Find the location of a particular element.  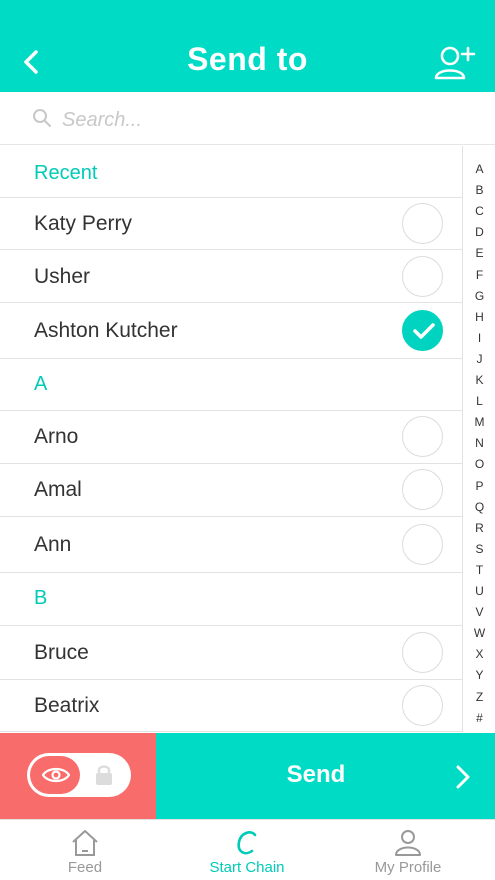

add-user-button is located at coordinates (455, 63).